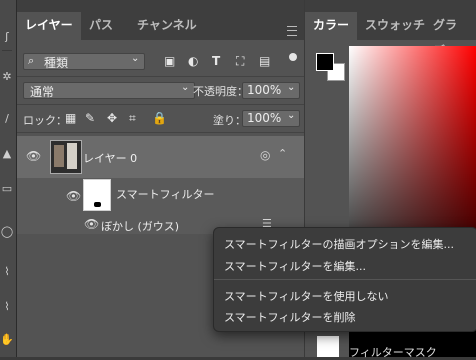  What do you see at coordinates (306, 296) in the screenshot?
I see `menu-item-disable-smart-filter: スマートフィルターを使用しない` at bounding box center [306, 296].